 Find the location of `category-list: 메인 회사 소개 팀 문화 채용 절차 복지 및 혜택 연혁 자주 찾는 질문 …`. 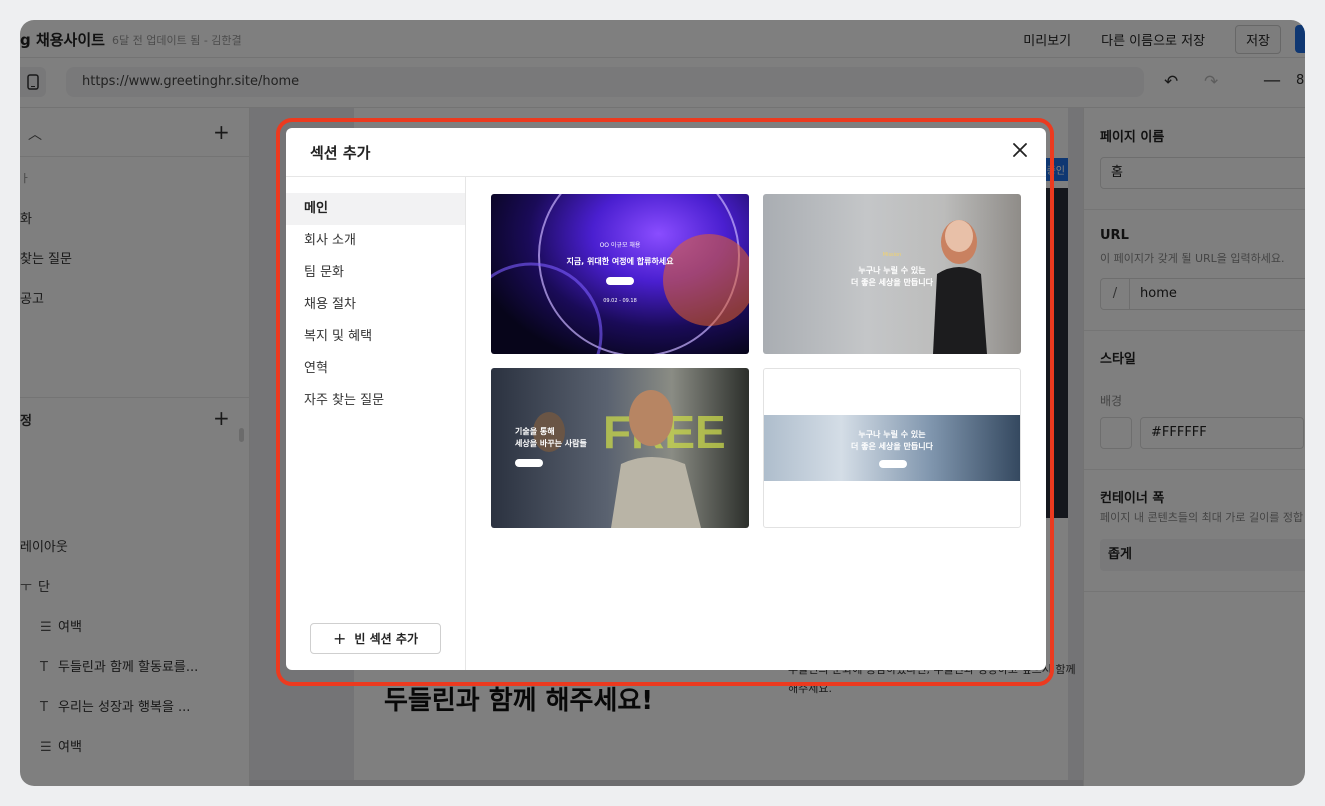

category-list: 메인 회사 소개 팀 문화 채용 절차 복지 및 혜택 연혁 자주 찾는 질문 … is located at coordinates (376, 423).